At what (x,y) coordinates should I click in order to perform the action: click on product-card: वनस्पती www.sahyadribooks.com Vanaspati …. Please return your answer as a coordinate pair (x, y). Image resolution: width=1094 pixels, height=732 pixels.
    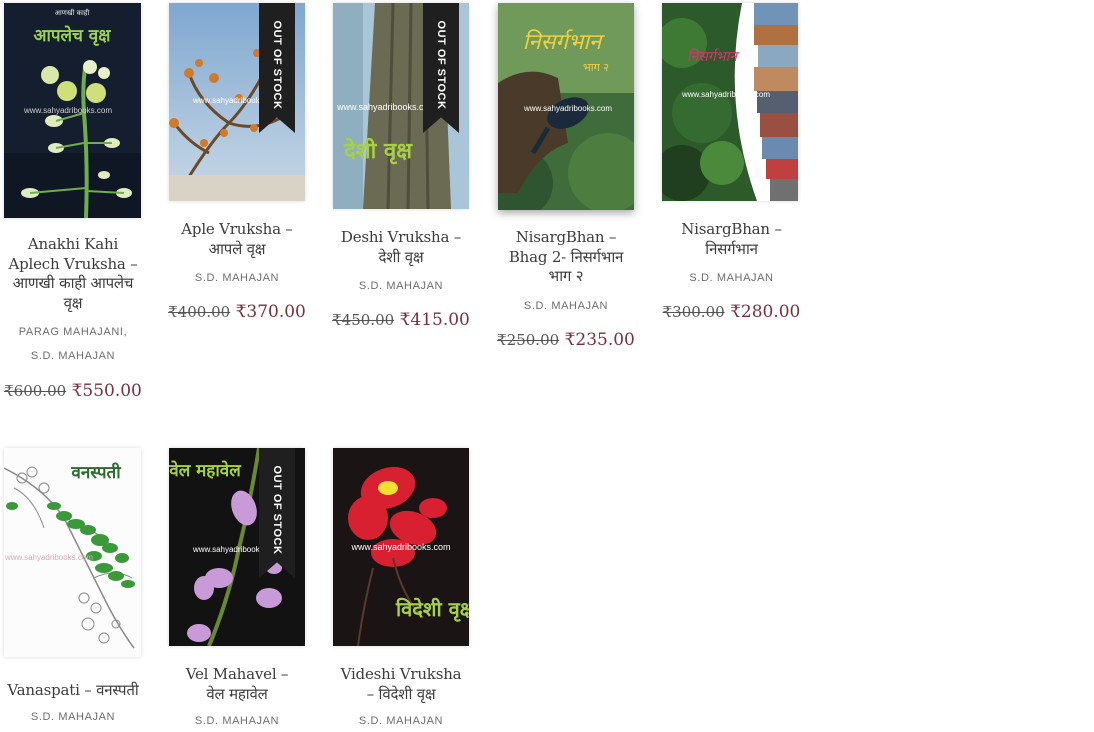
    Looking at the image, I should click on (73, 588).